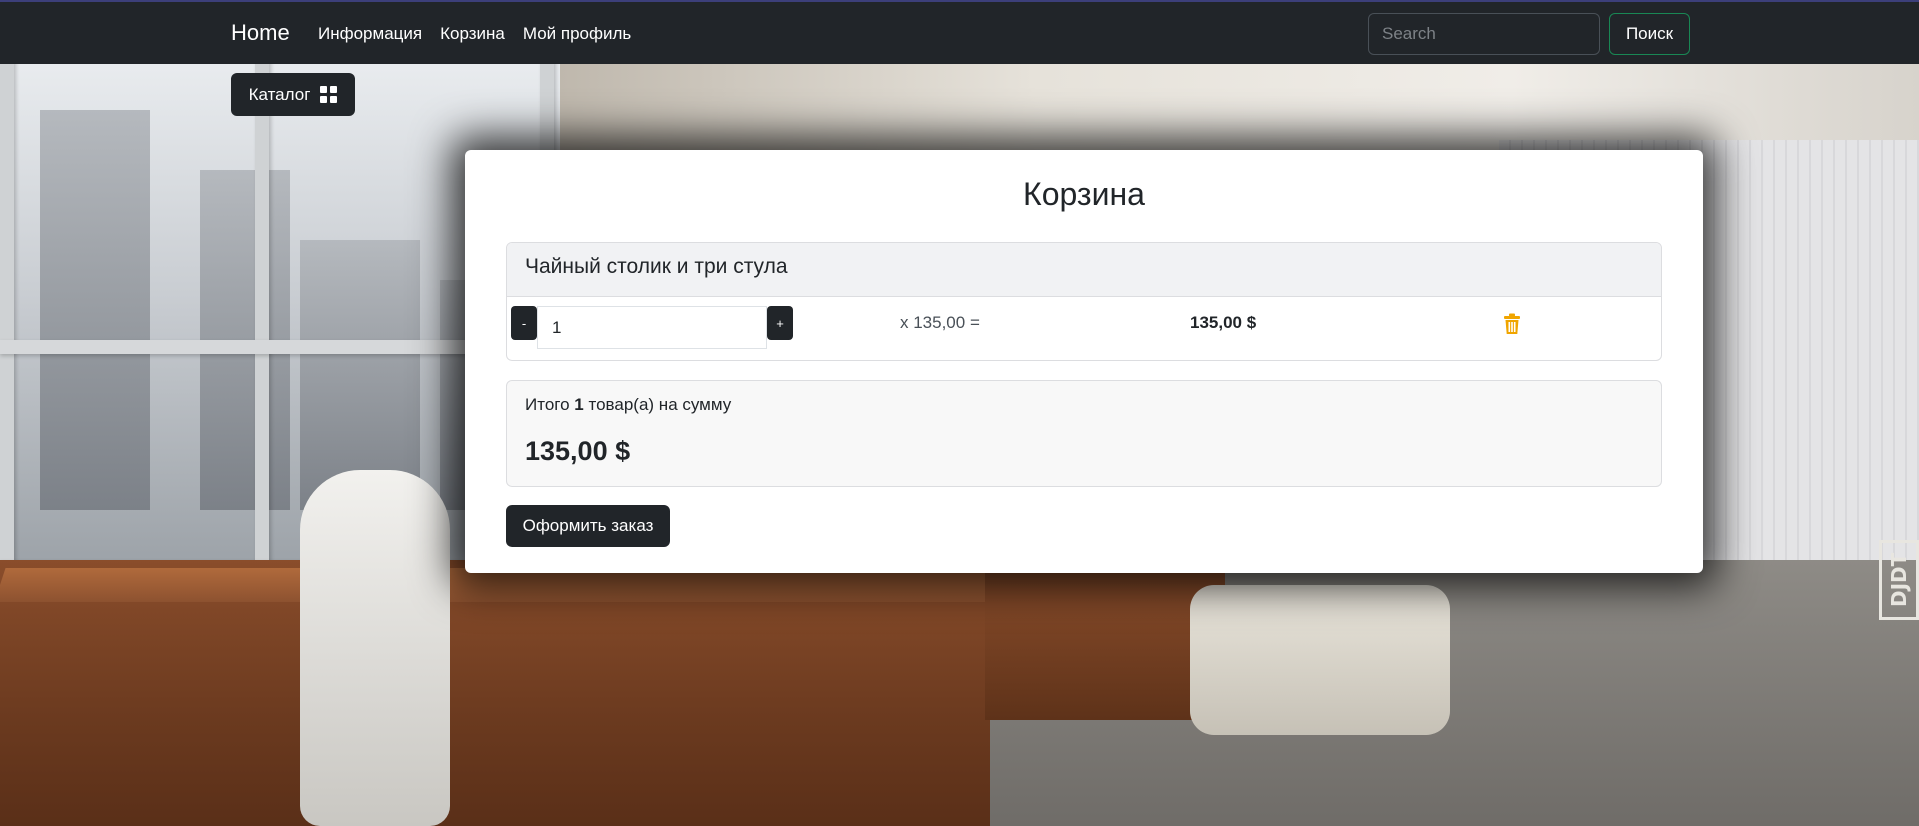 The height and width of the screenshot is (826, 1919). Describe the element at coordinates (660, 404) in the screenshot. I see `summary-suffix: товар(а) на сумму` at that location.